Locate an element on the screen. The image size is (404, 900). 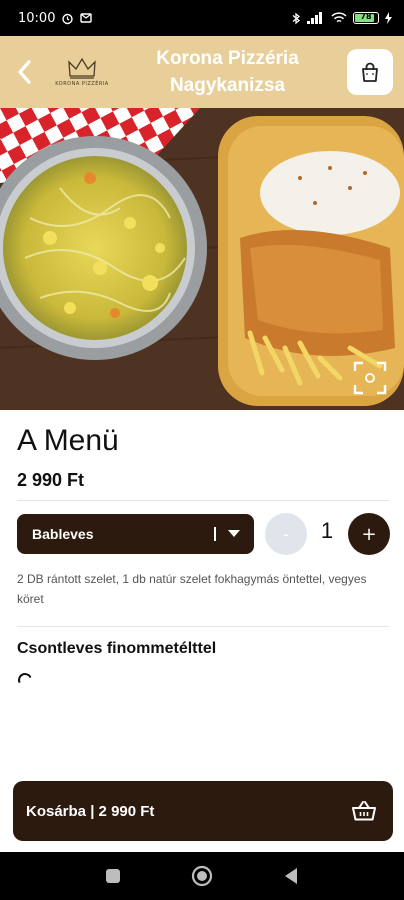
chevron-left-icon is located at coordinates (24, 72).